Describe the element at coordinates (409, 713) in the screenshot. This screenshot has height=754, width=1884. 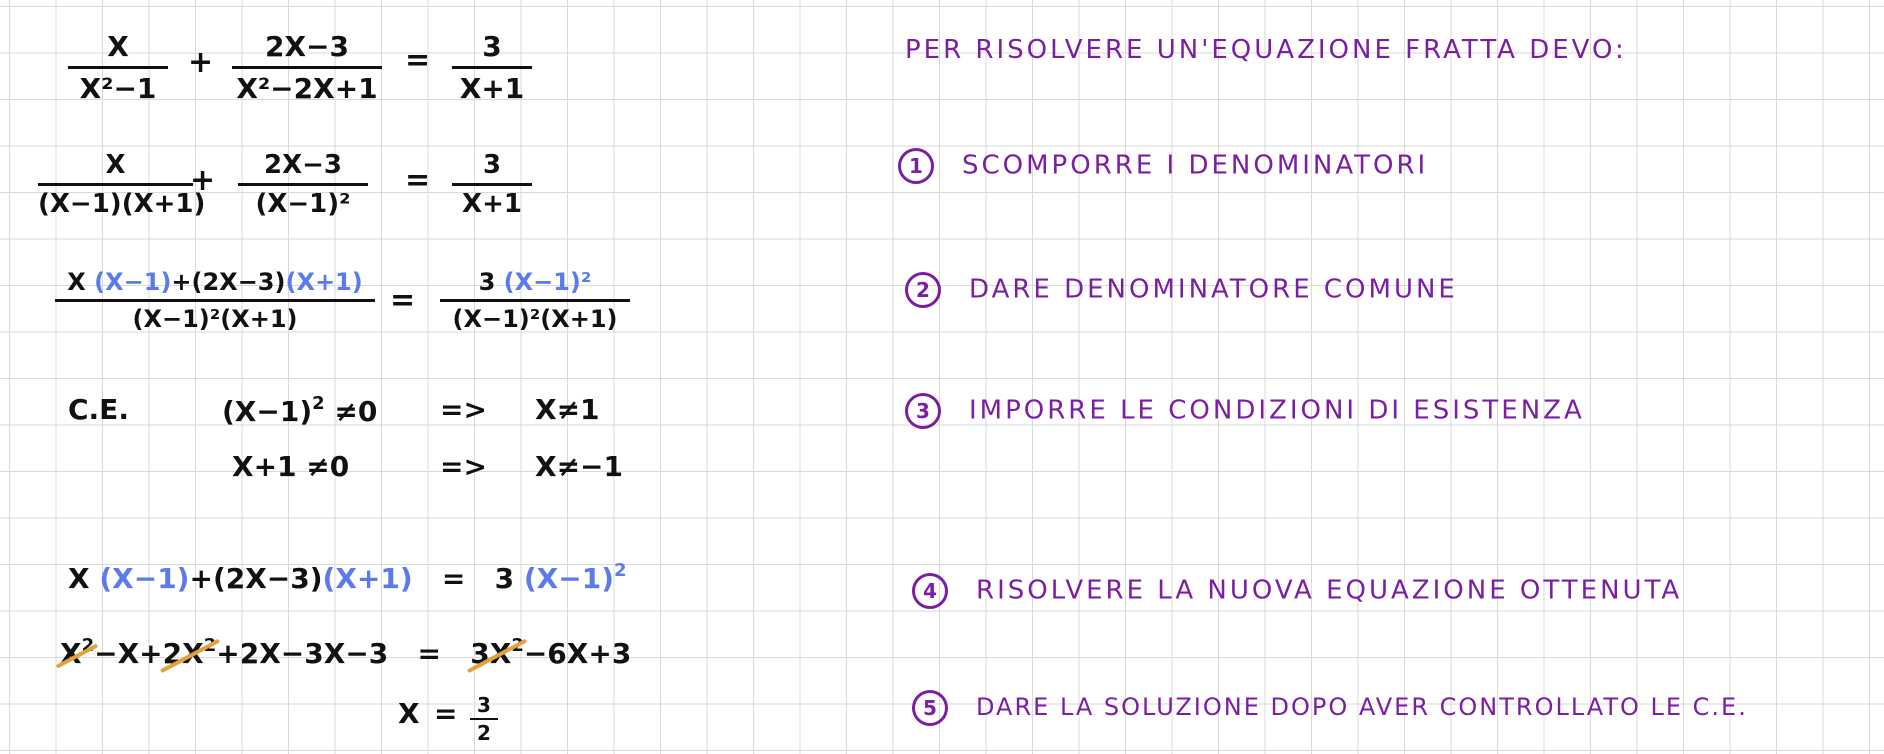
I see `solution-variable: X` at that location.